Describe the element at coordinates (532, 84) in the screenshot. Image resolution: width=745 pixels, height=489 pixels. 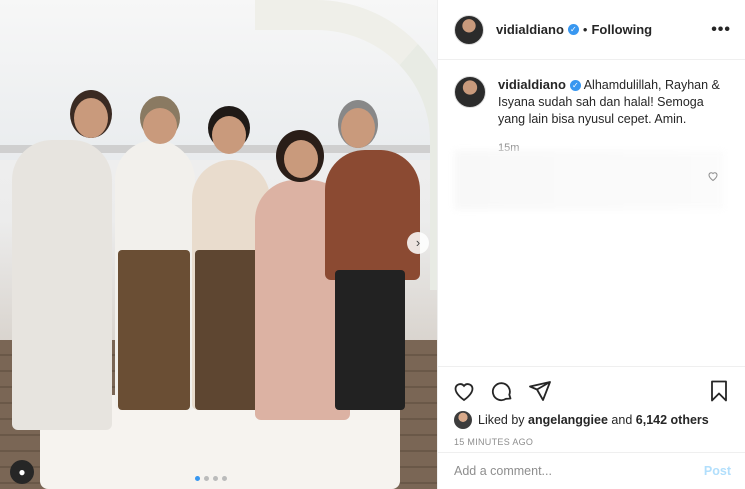
I see `caption-username: vidialdiano` at that location.